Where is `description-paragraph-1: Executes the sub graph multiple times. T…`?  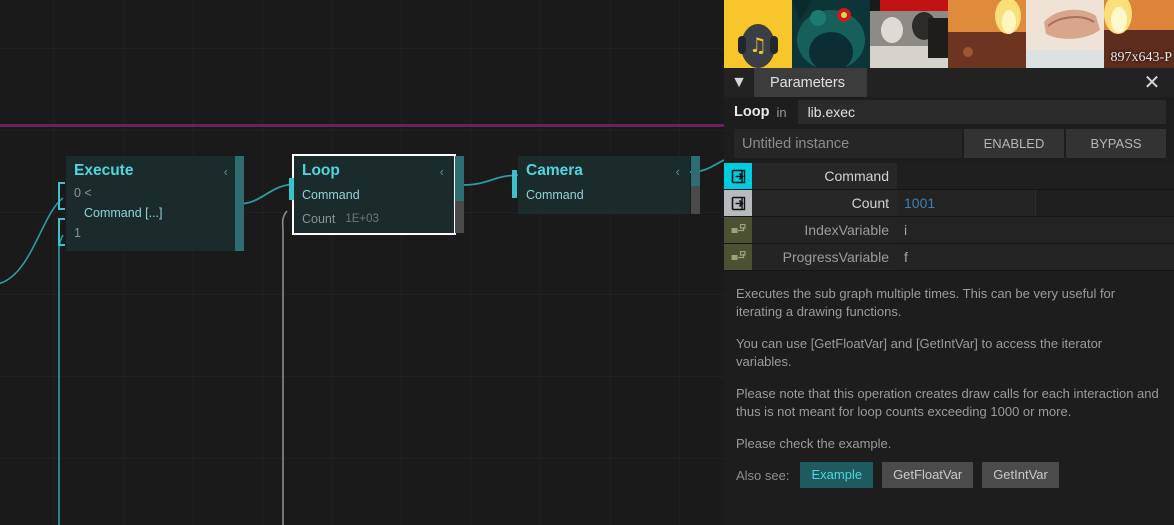 description-paragraph-1: Executes the sub graph multiple times. T… is located at coordinates (926, 302).